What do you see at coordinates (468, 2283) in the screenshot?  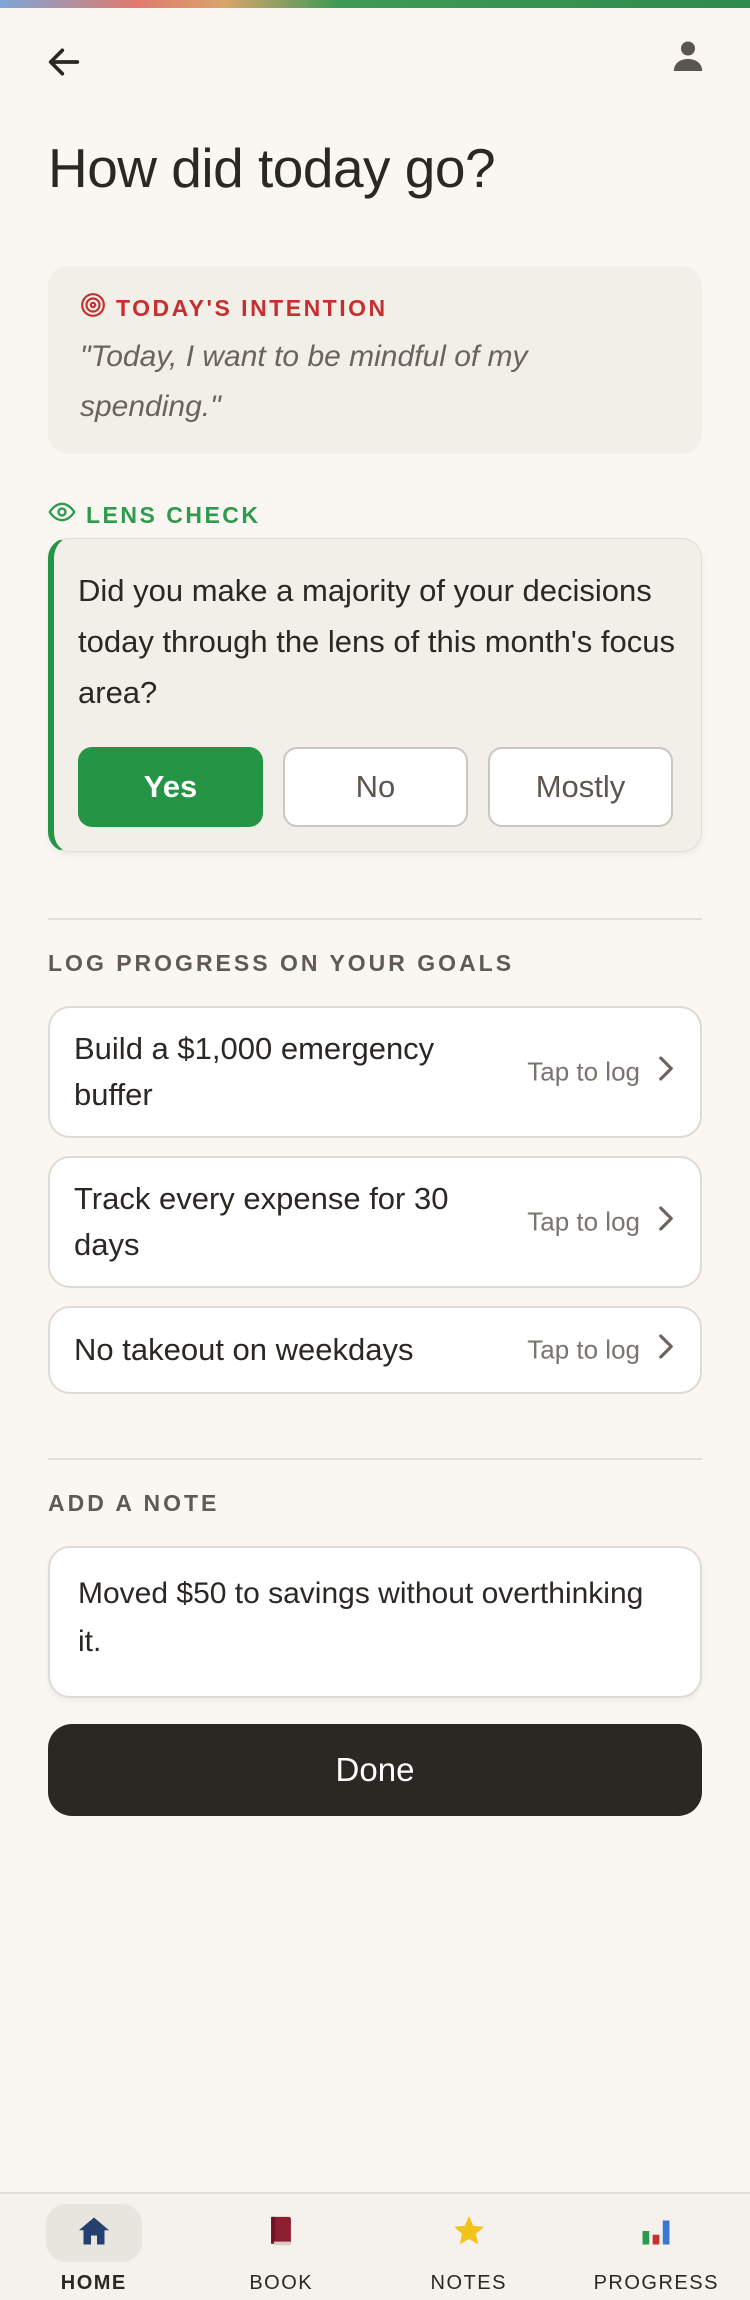 I see `nav-label: NOTES` at bounding box center [468, 2283].